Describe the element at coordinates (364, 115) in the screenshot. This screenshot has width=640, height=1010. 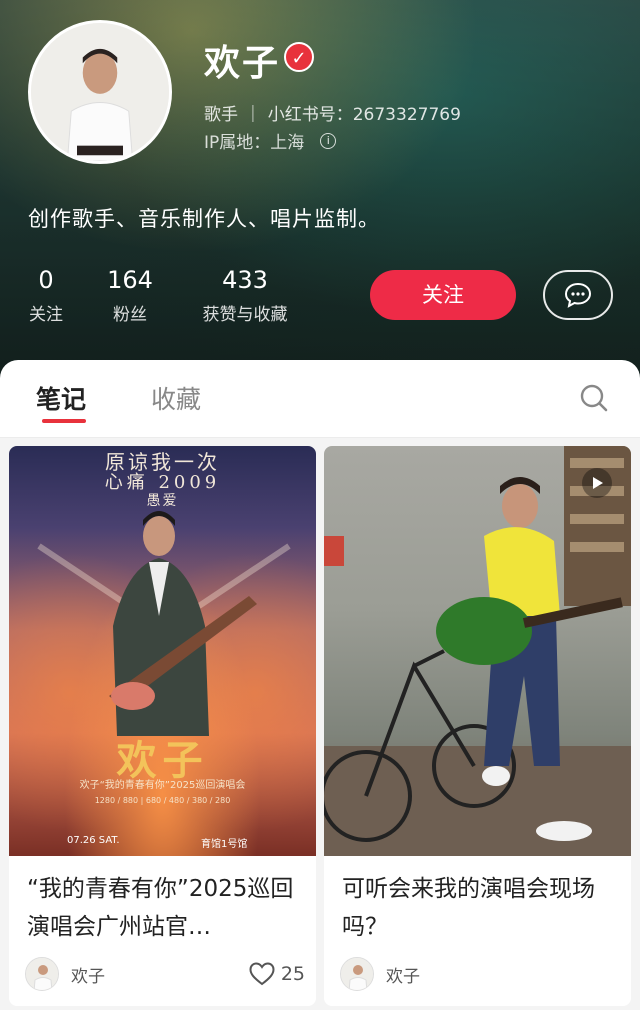
I see `profile-id: 小红书号：2673327769` at that location.